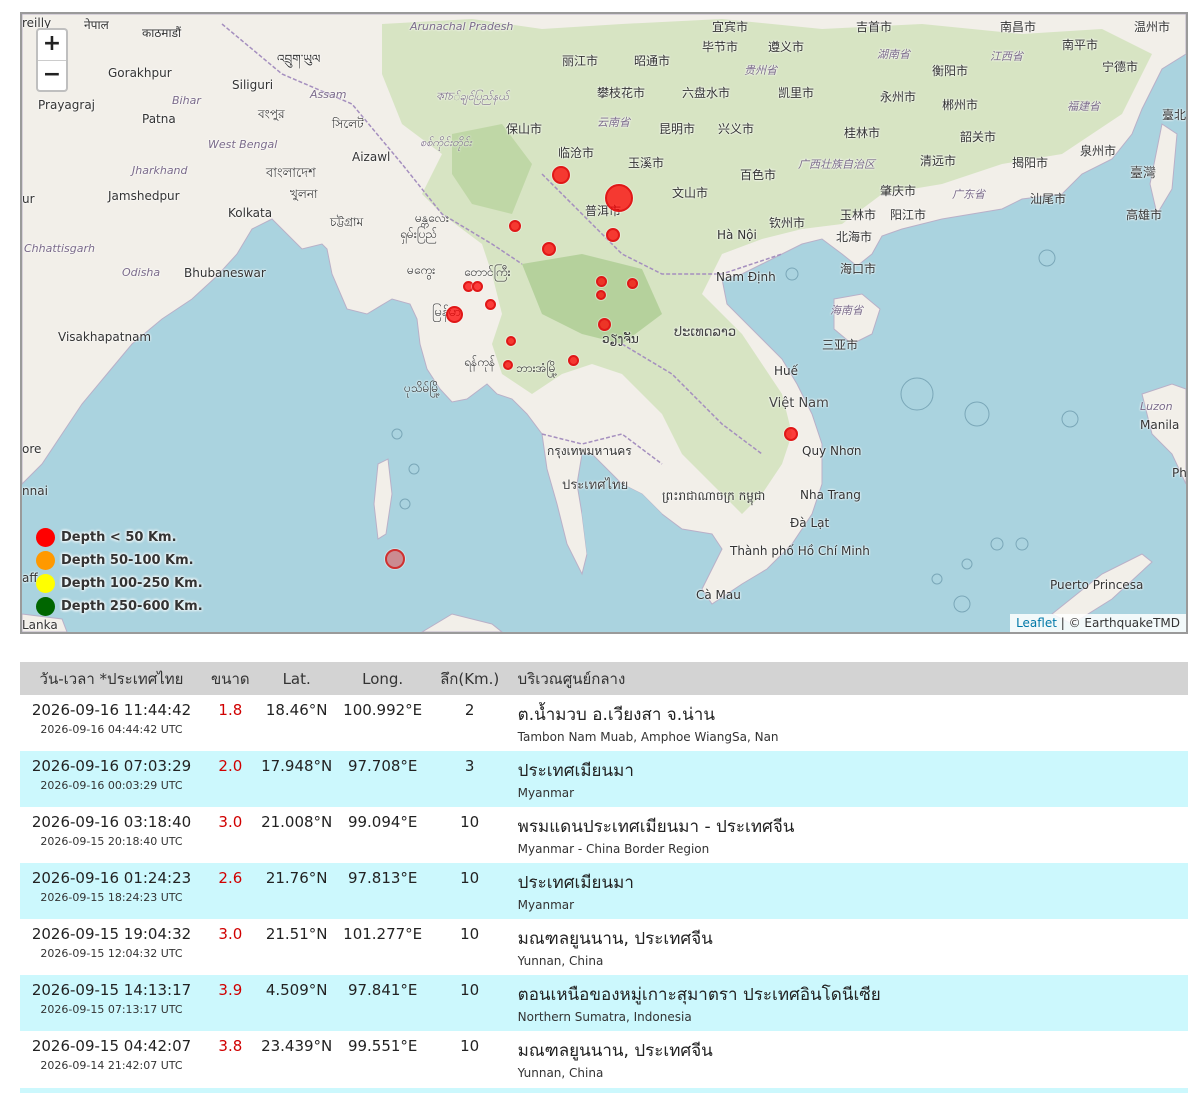  I want to click on map-place-label: 宜宾市, so click(730, 27).